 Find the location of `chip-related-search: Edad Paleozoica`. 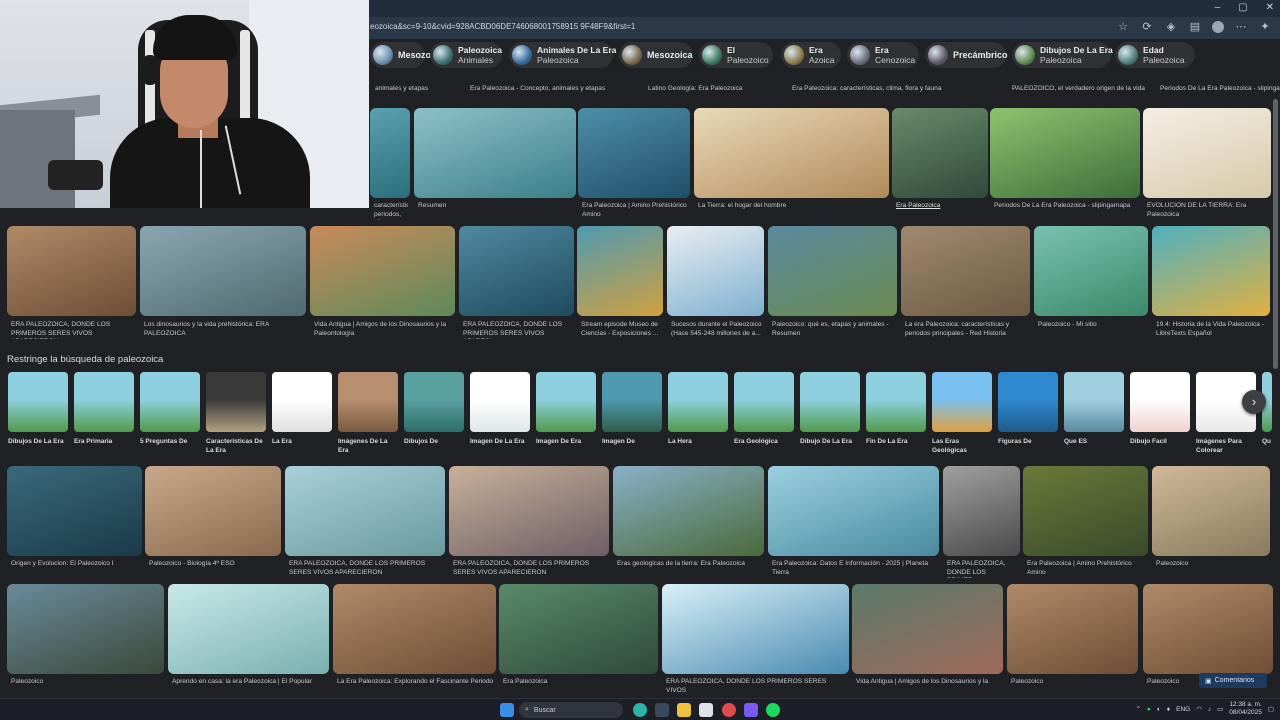

chip-related-search: Edad Paleozoica is located at coordinates (1155, 55).